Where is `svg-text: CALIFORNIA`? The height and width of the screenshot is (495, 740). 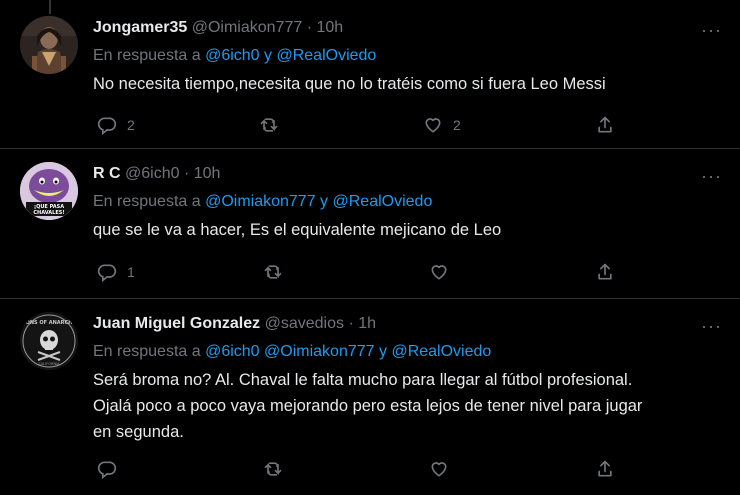
svg-text: CALIFORNIA is located at coordinates (49, 364).